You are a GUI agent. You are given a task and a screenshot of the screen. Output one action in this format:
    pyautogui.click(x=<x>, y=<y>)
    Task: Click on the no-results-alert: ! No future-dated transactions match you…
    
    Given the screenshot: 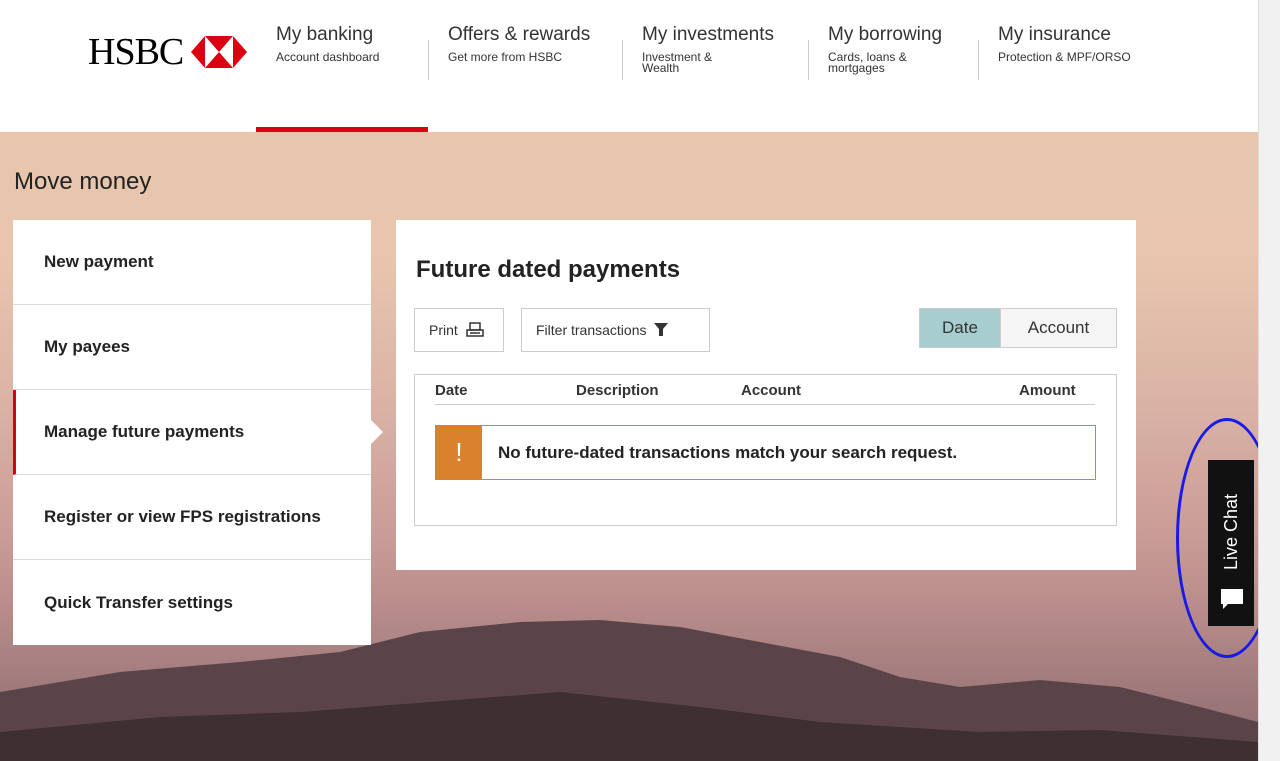 What is the action you would take?
    pyautogui.click(x=765, y=452)
    